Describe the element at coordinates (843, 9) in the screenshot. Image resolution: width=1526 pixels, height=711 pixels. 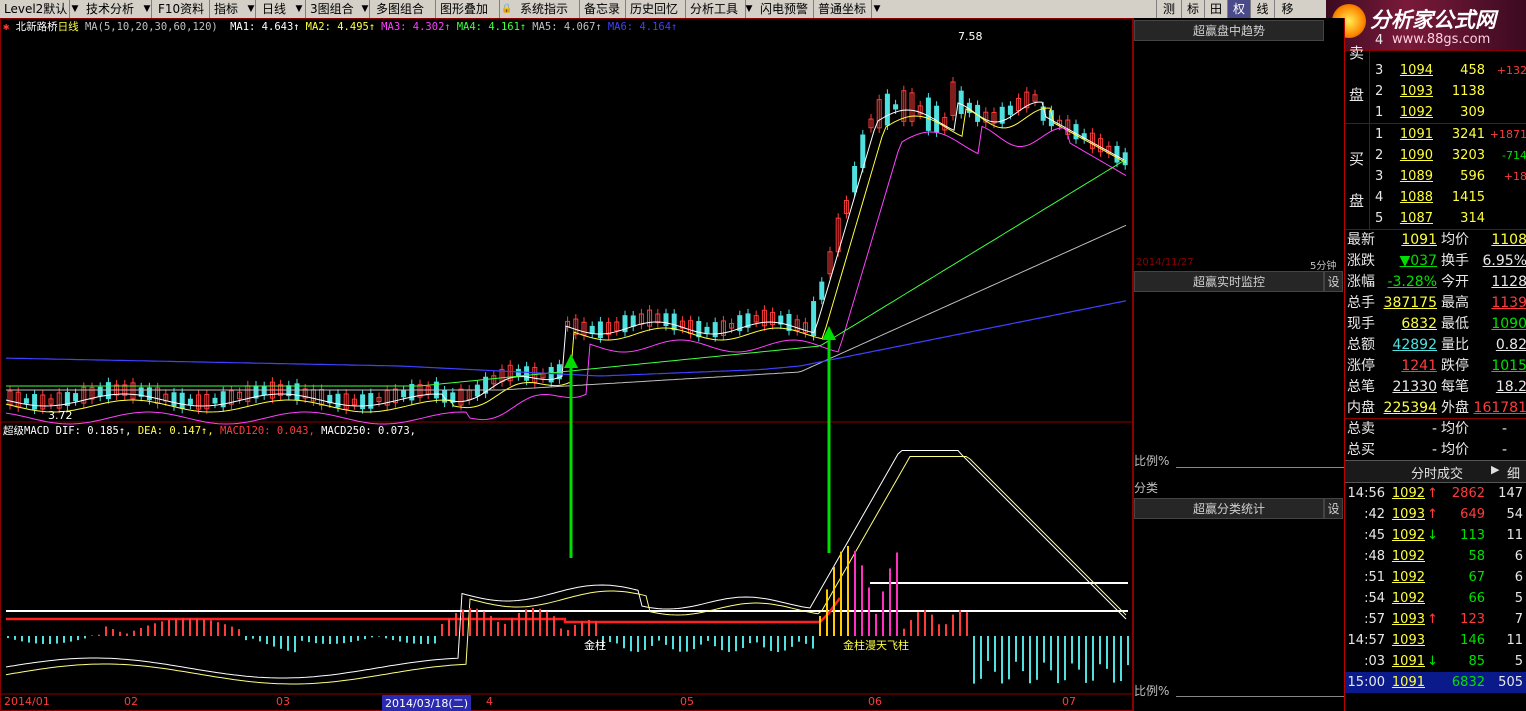
I see `menu-normal-coords: 普通坐标` at that location.